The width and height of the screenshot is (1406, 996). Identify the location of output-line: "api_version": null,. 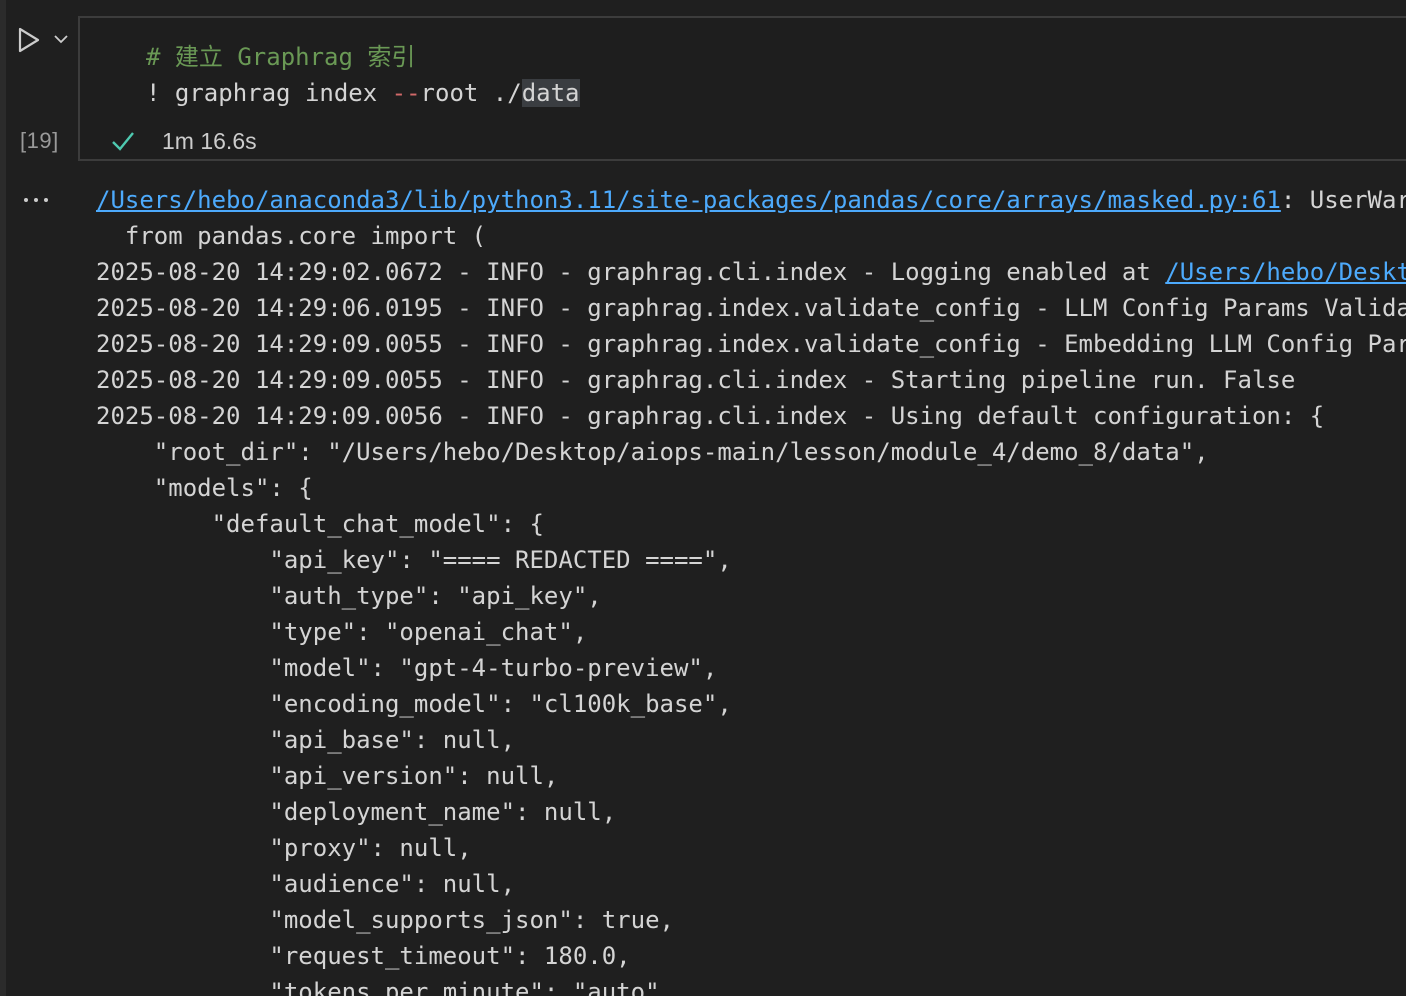
(327, 776).